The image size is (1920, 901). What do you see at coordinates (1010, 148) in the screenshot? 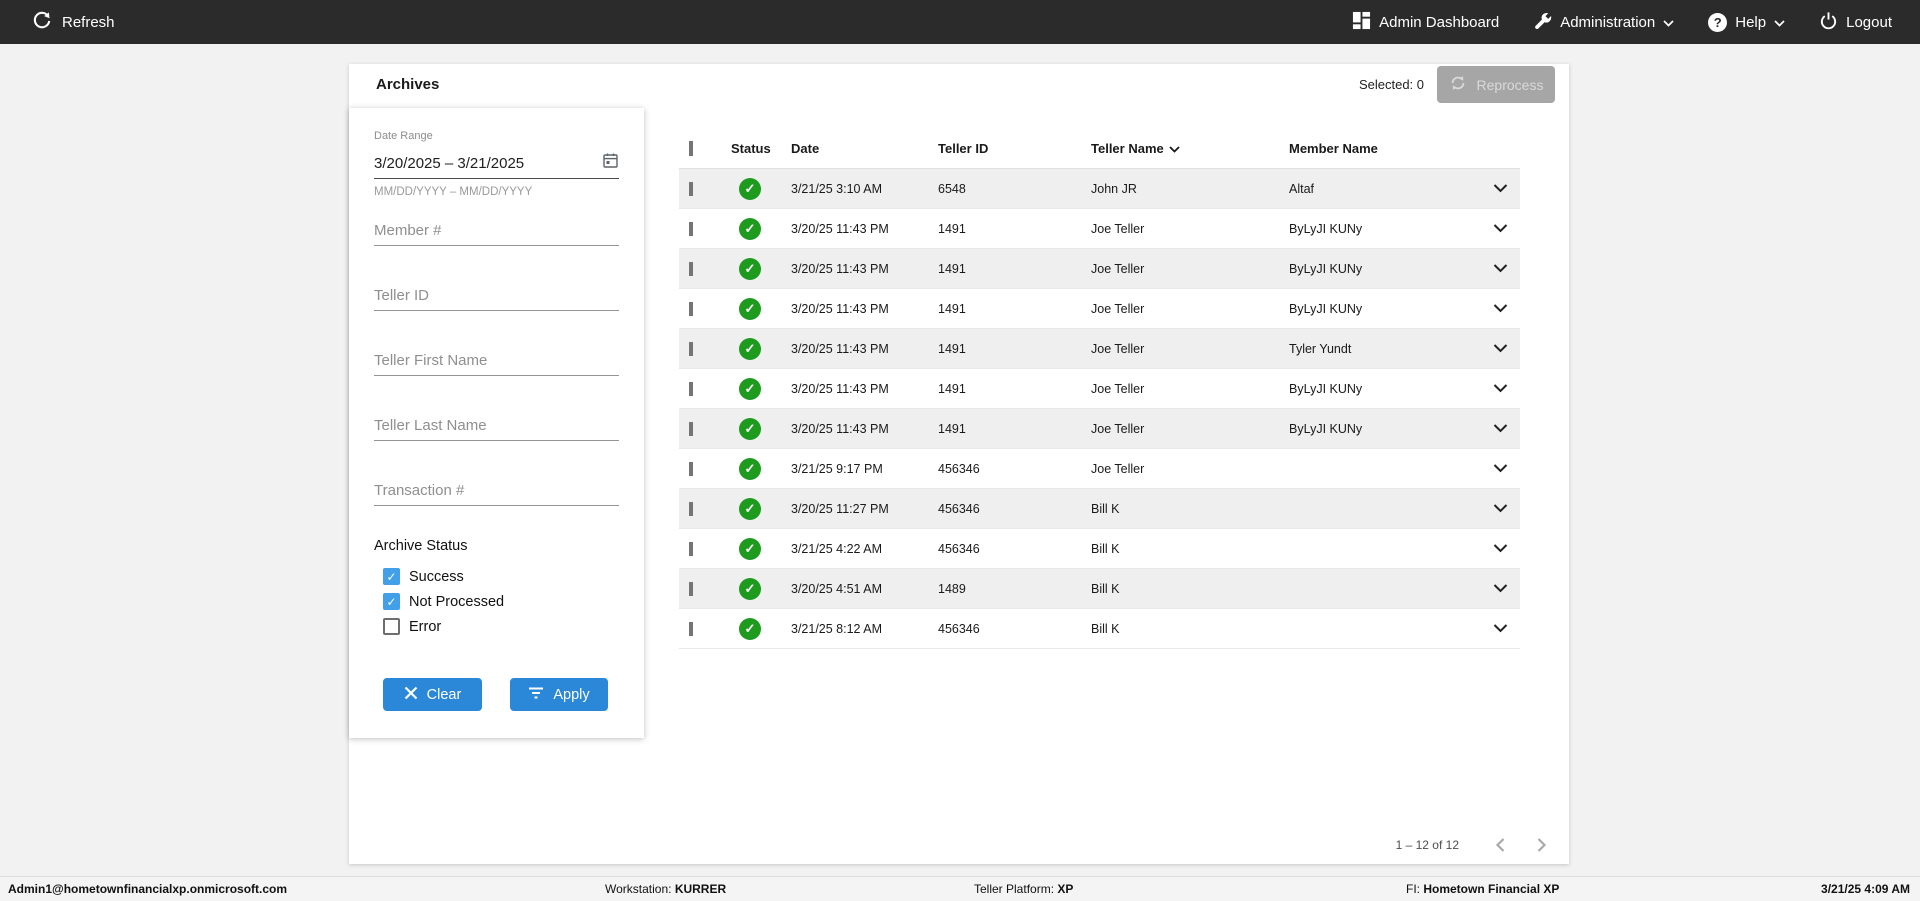
I see `column-header-teller-id: Teller ID` at bounding box center [1010, 148].